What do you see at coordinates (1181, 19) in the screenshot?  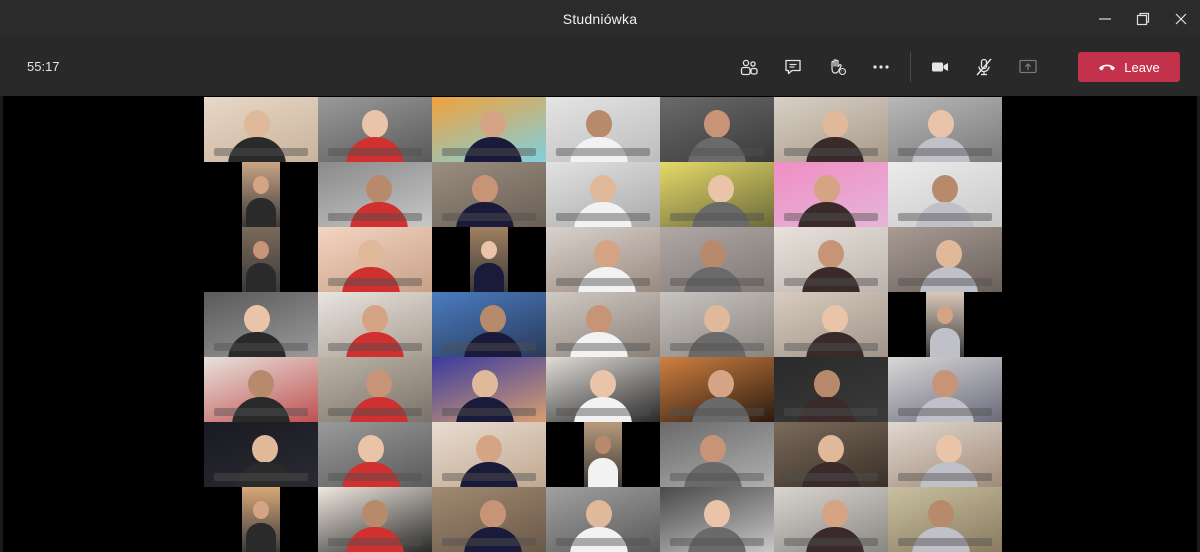 I see `close-button` at bounding box center [1181, 19].